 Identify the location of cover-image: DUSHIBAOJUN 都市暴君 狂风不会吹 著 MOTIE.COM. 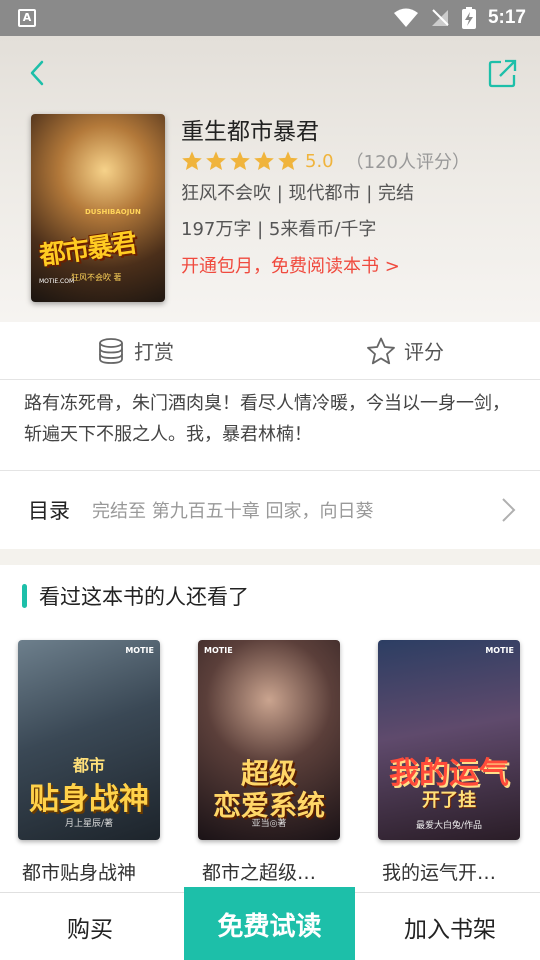
(98, 208).